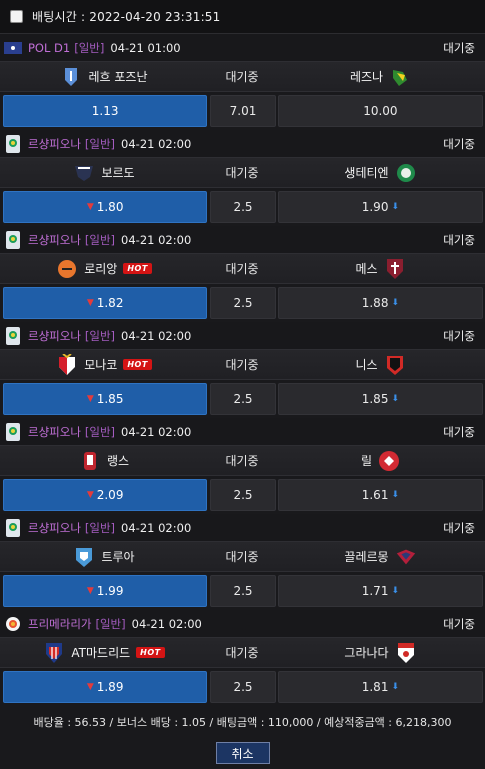 This screenshot has height=769, width=485. I want to click on odds-row: ▼ 2.09 2.5 1.61 ⬇, so click(242, 495).